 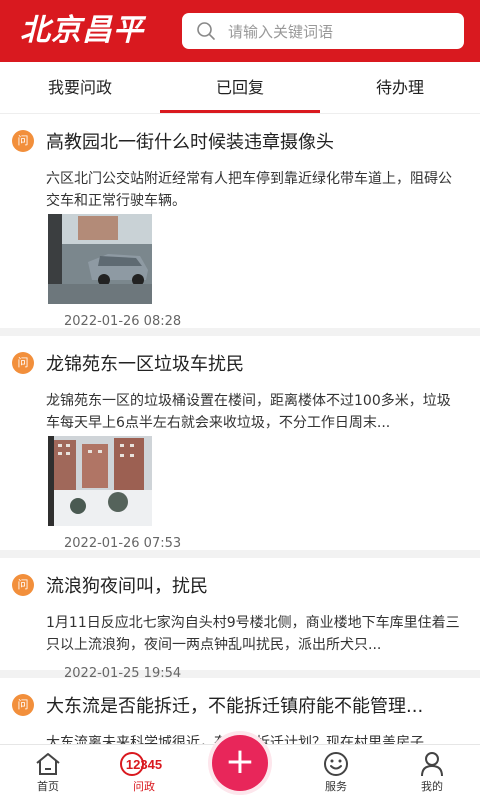 What do you see at coordinates (144, 764) in the screenshot?
I see `hotline-badge: 12345` at bounding box center [144, 764].